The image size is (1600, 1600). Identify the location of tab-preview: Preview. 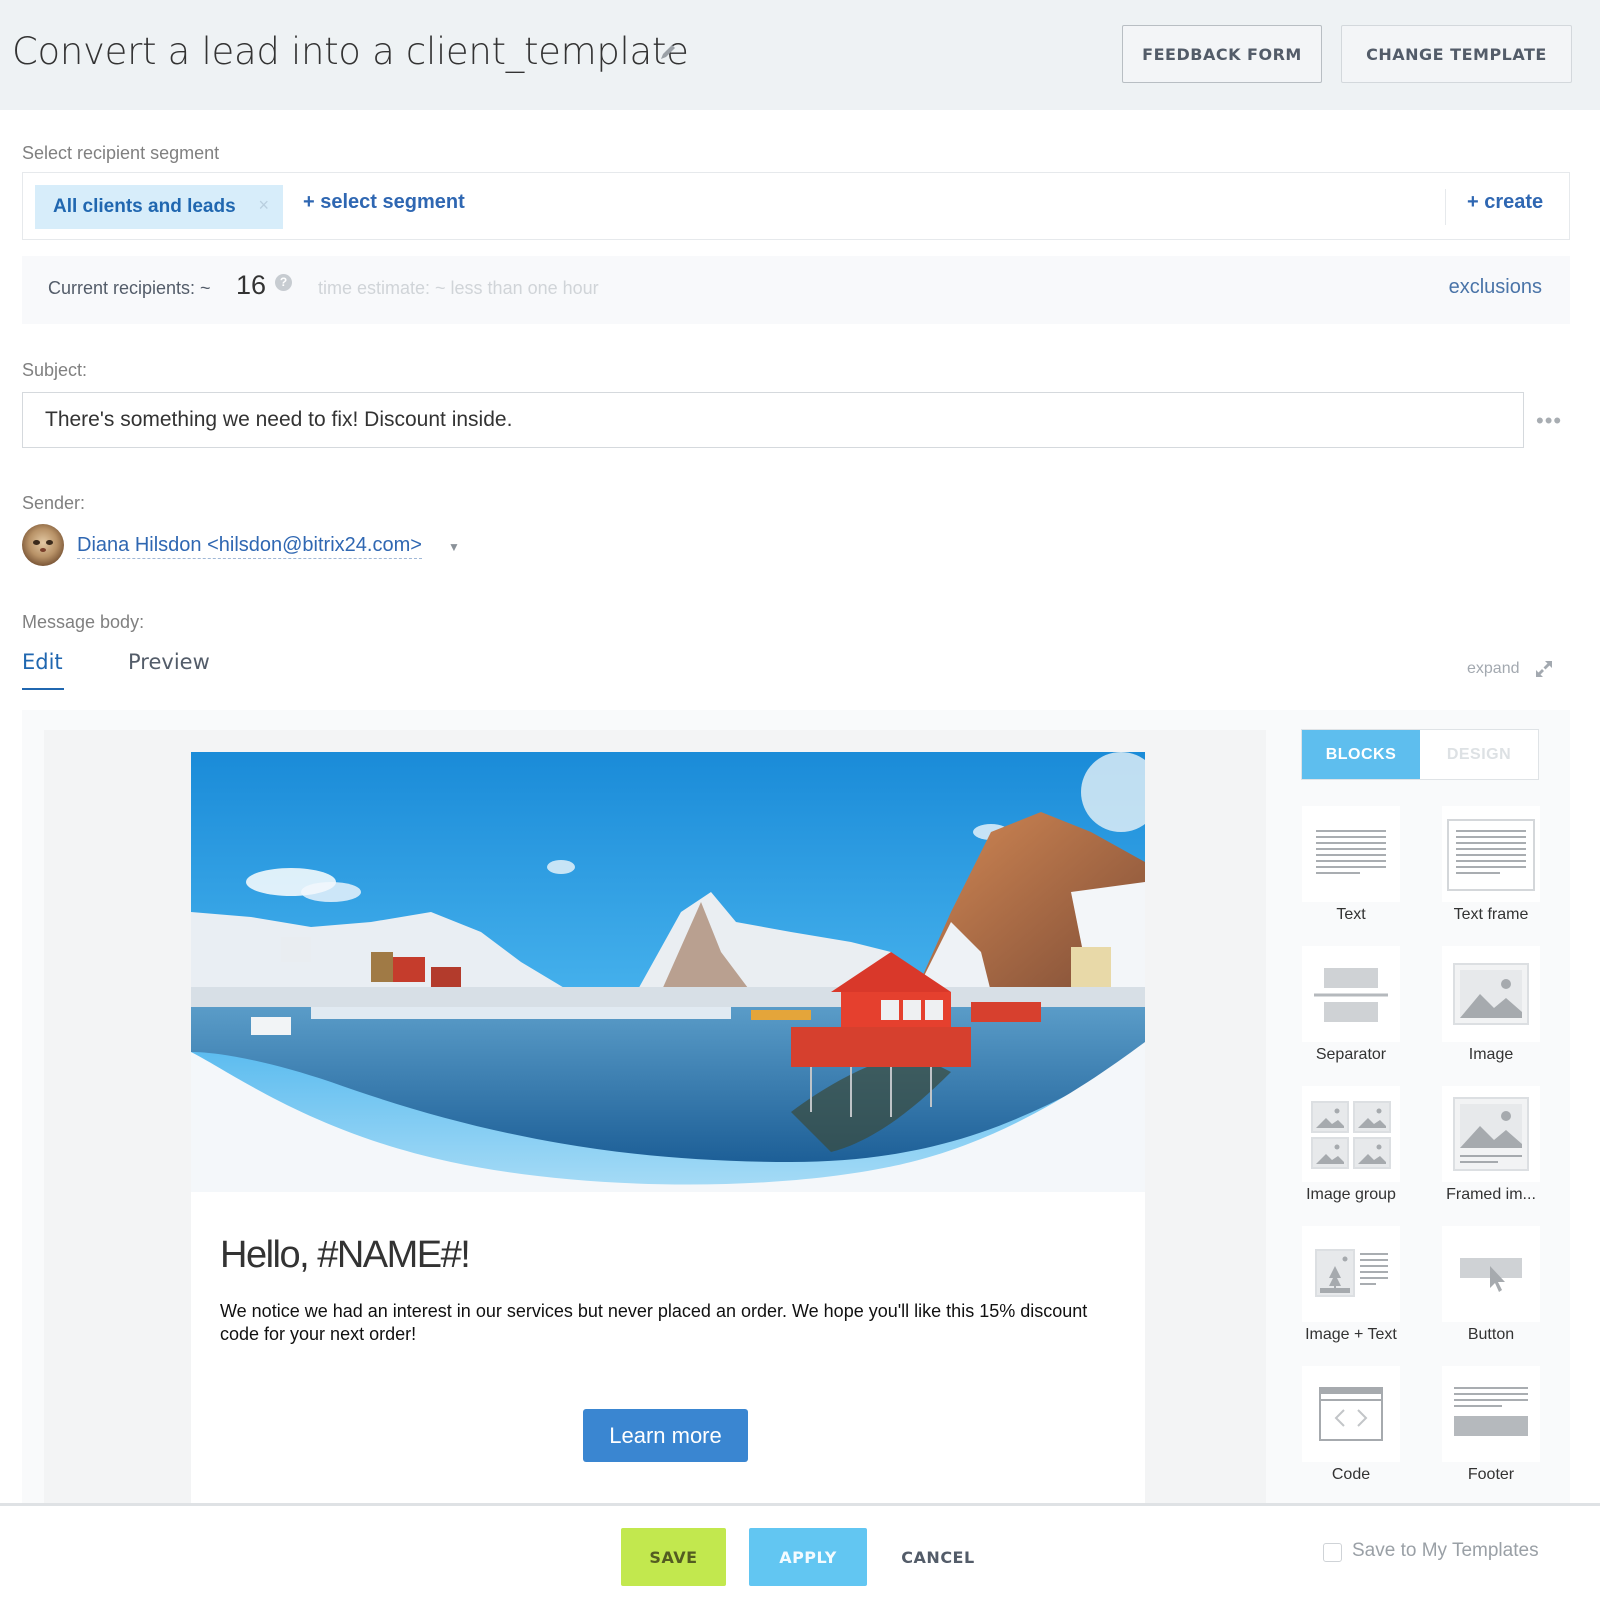
(169, 662).